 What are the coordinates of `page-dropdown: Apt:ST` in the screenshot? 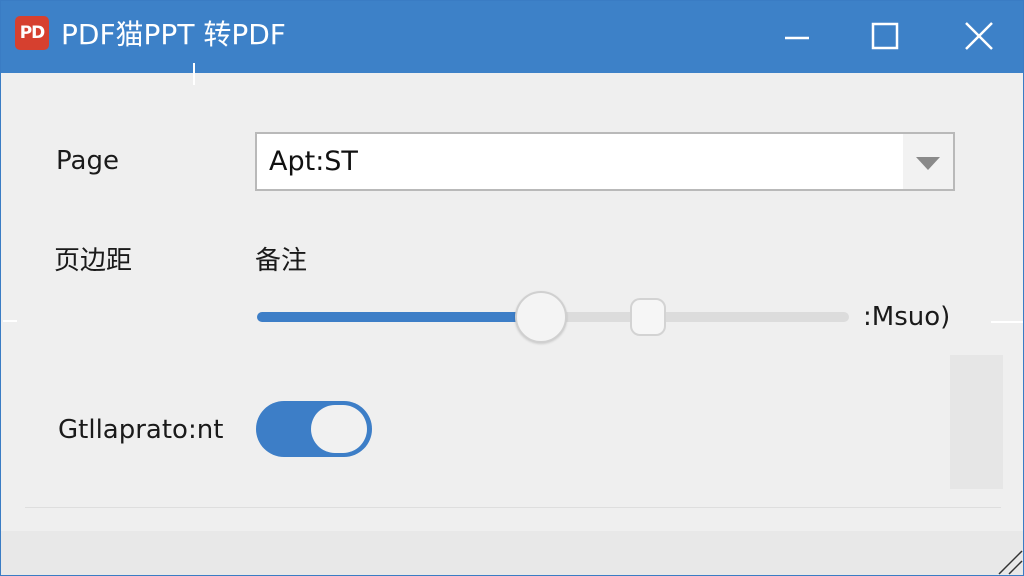 It's located at (605, 161).